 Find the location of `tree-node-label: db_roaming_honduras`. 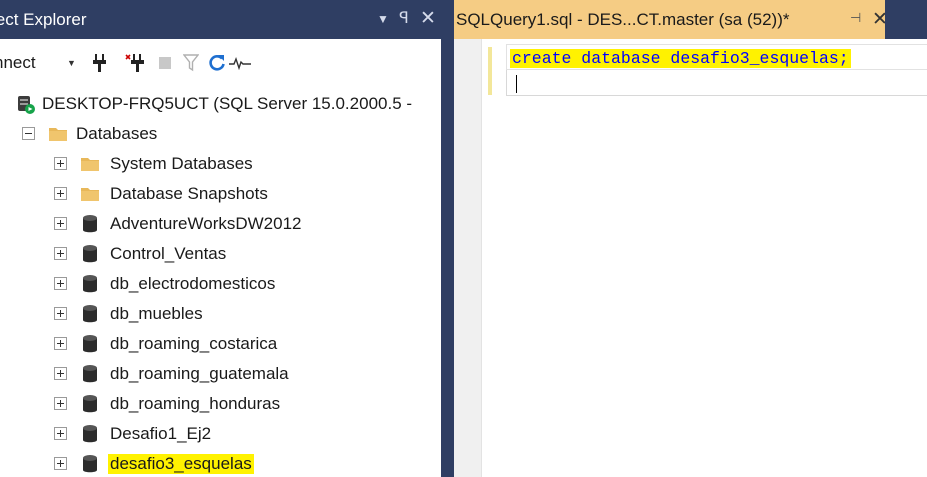

tree-node-label: db_roaming_honduras is located at coordinates (195, 403).